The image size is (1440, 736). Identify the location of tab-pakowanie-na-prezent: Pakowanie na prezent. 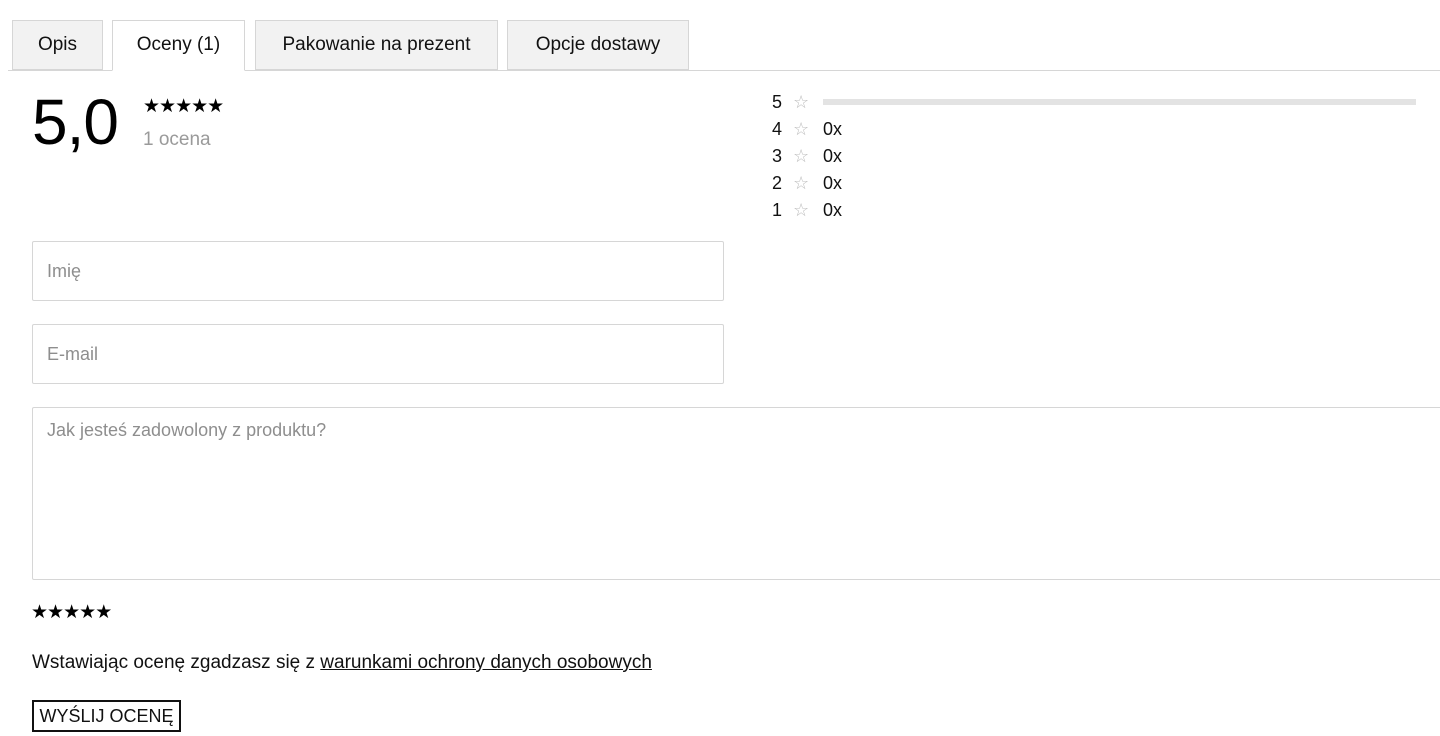
(376, 45).